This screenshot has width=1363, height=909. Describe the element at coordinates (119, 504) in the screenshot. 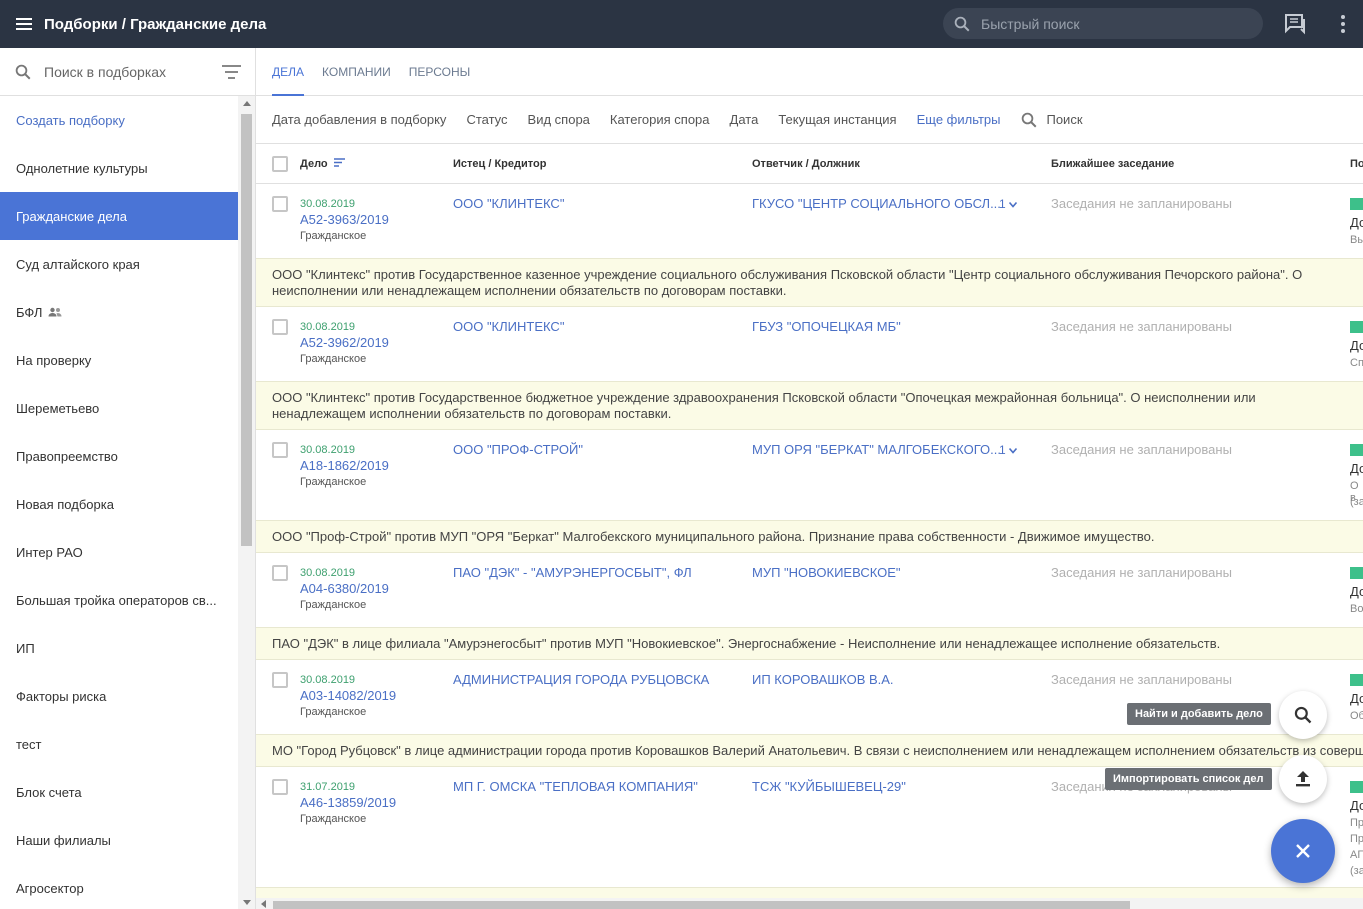

I see `sidebar-item: Новая подборка` at that location.